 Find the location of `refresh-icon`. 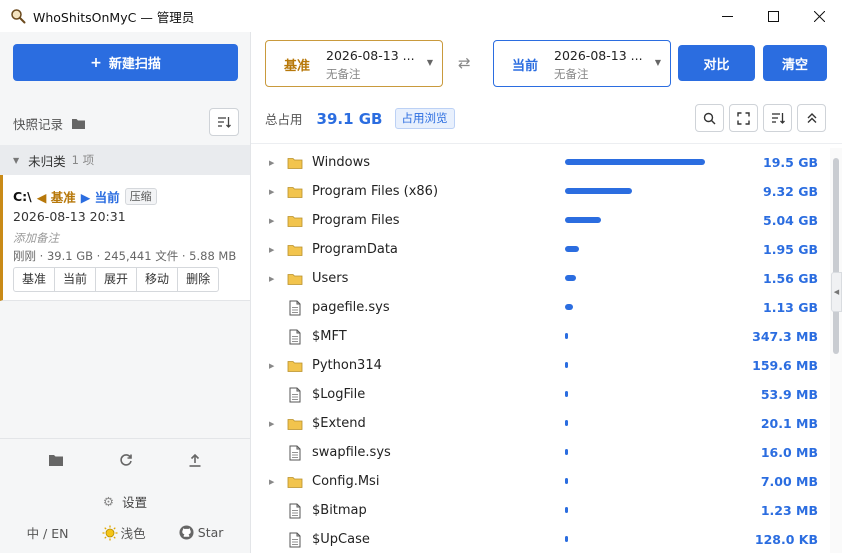

refresh-icon is located at coordinates (126, 460).